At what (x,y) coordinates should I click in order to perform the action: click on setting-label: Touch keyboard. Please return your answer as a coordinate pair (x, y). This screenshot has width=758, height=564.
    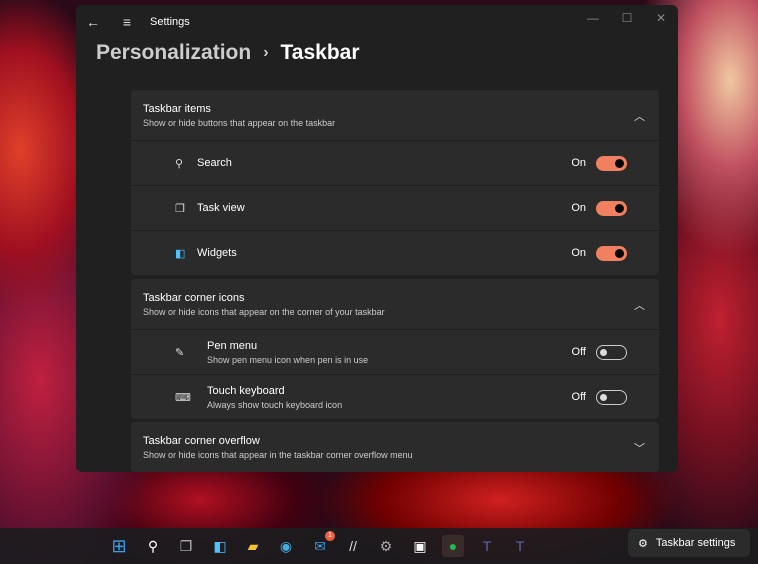
    Looking at the image, I should click on (246, 390).